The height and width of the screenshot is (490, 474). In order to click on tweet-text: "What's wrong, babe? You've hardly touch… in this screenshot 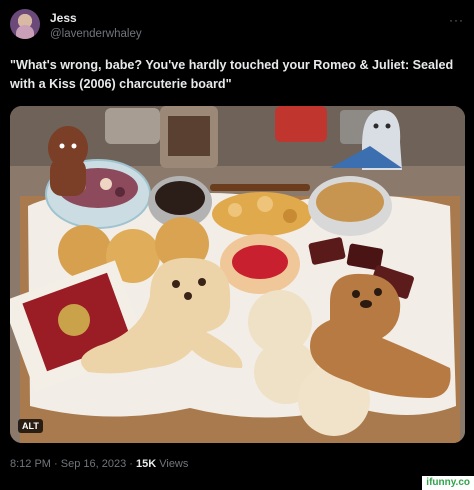, I will do `click(232, 74)`.